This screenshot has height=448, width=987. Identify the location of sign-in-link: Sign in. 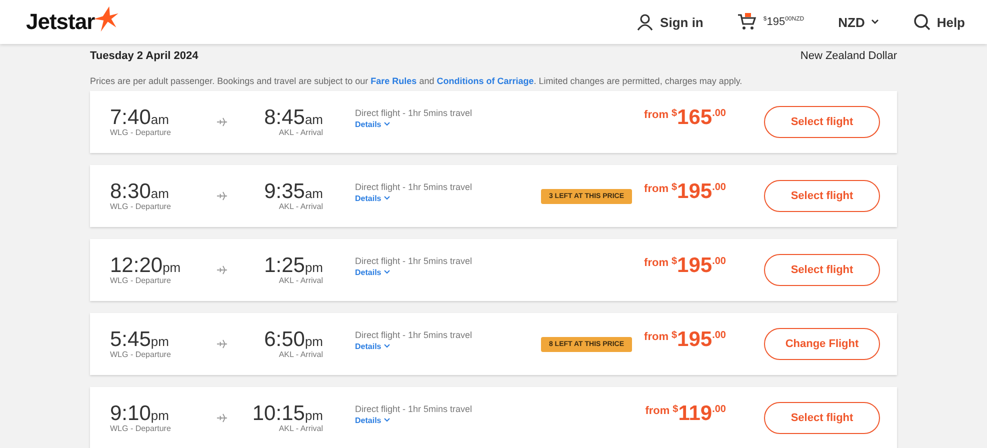
(670, 22).